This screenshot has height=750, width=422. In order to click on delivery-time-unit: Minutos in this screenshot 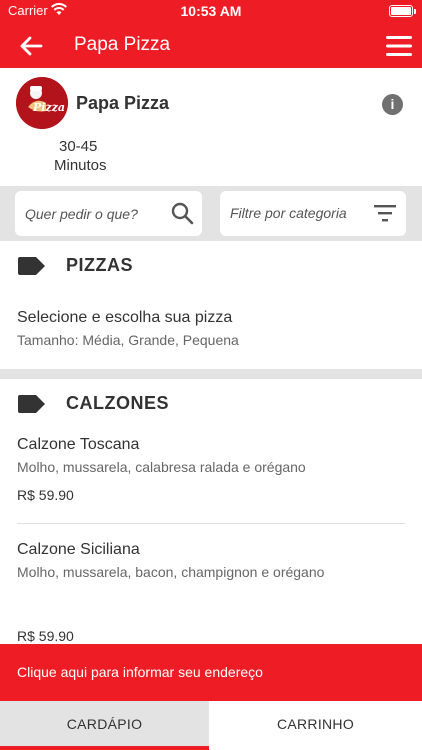, I will do `click(80, 165)`.